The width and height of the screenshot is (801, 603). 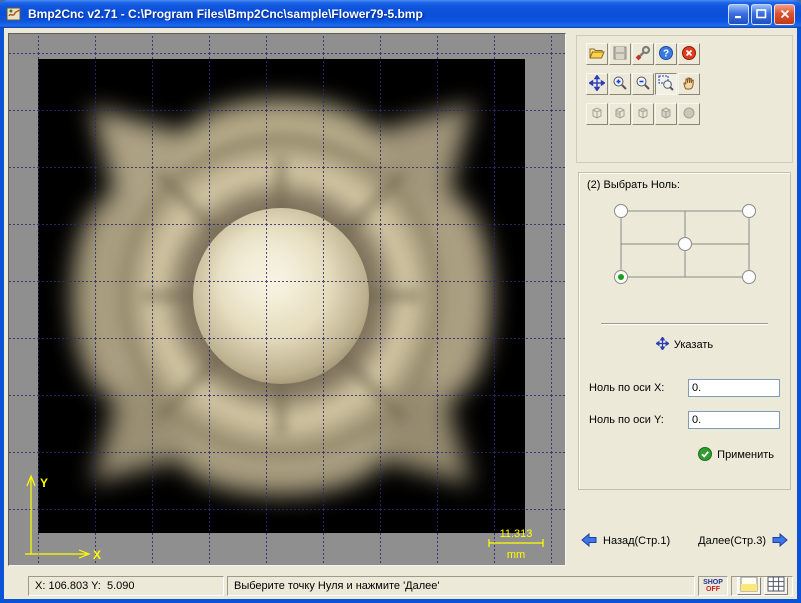 I want to click on view-left-icon, so click(x=597, y=114).